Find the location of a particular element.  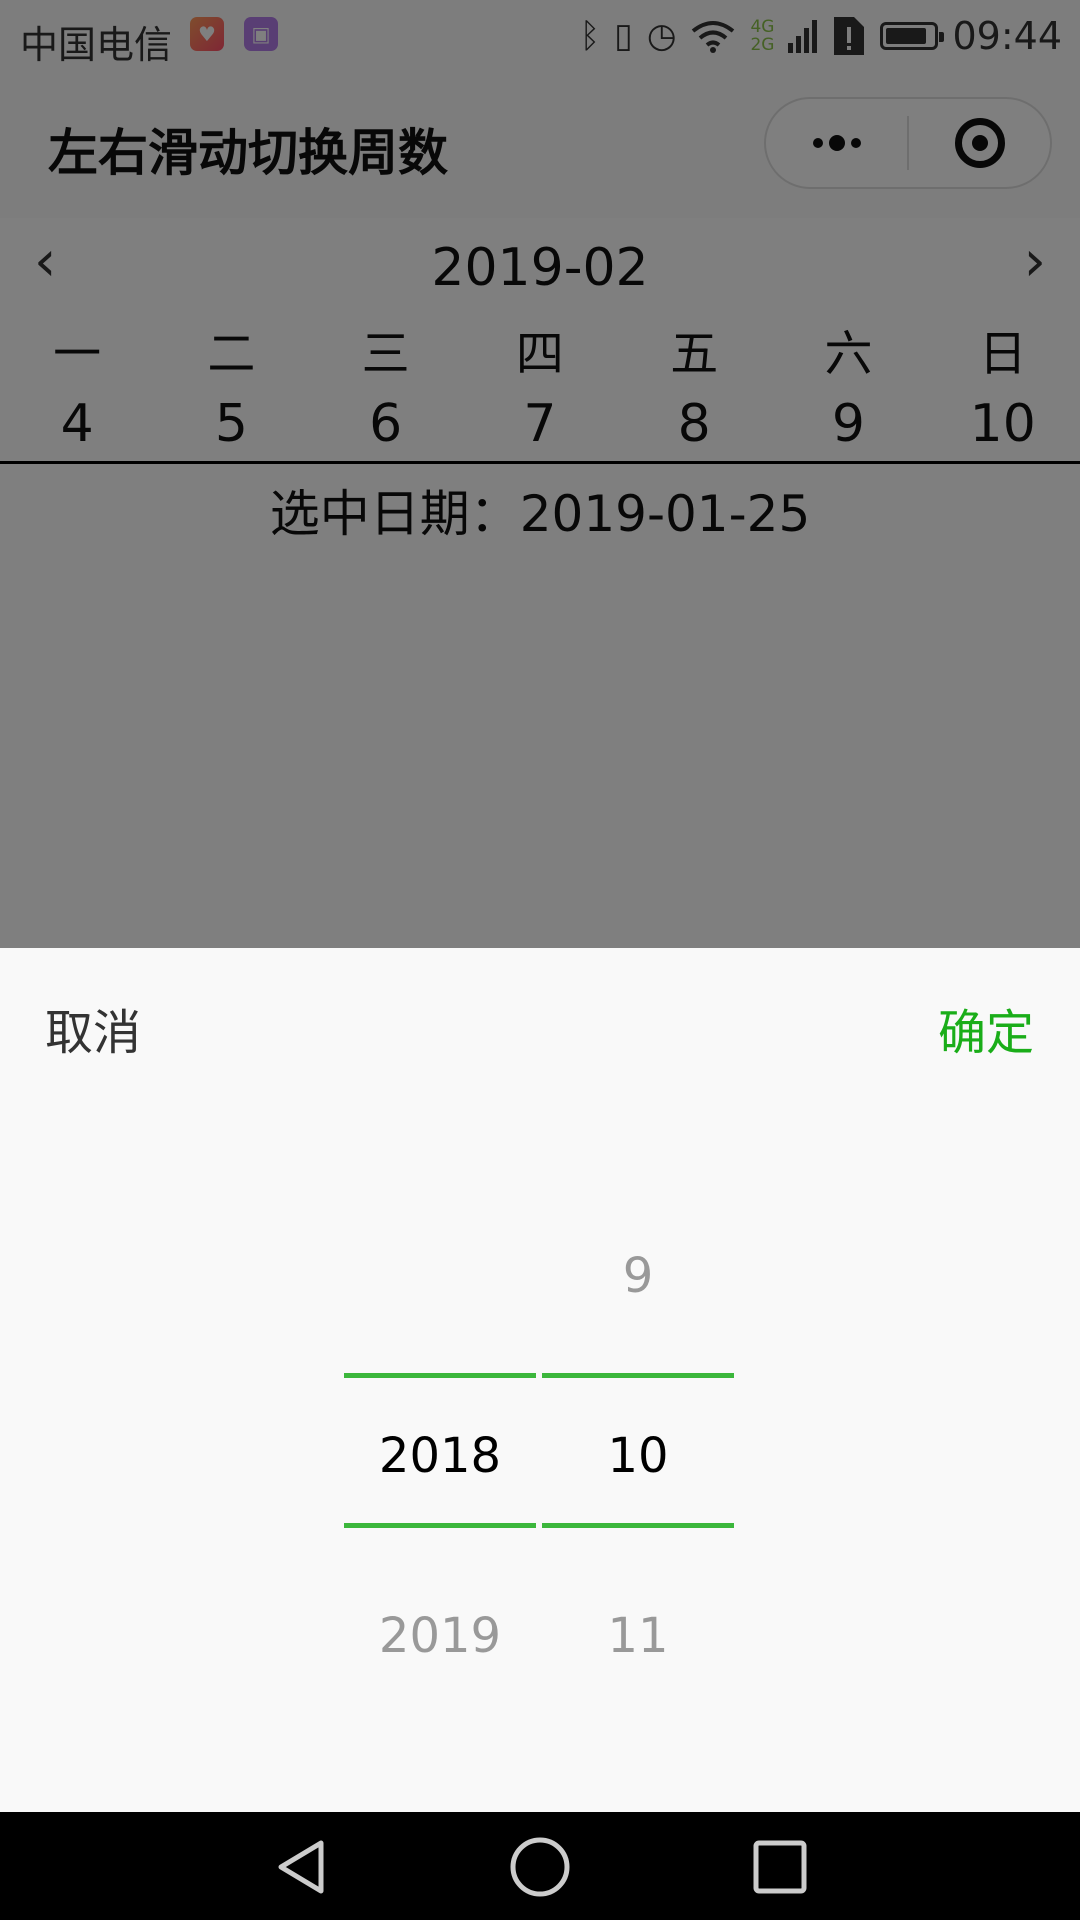

recent-apps-icon is located at coordinates (780, 1867).